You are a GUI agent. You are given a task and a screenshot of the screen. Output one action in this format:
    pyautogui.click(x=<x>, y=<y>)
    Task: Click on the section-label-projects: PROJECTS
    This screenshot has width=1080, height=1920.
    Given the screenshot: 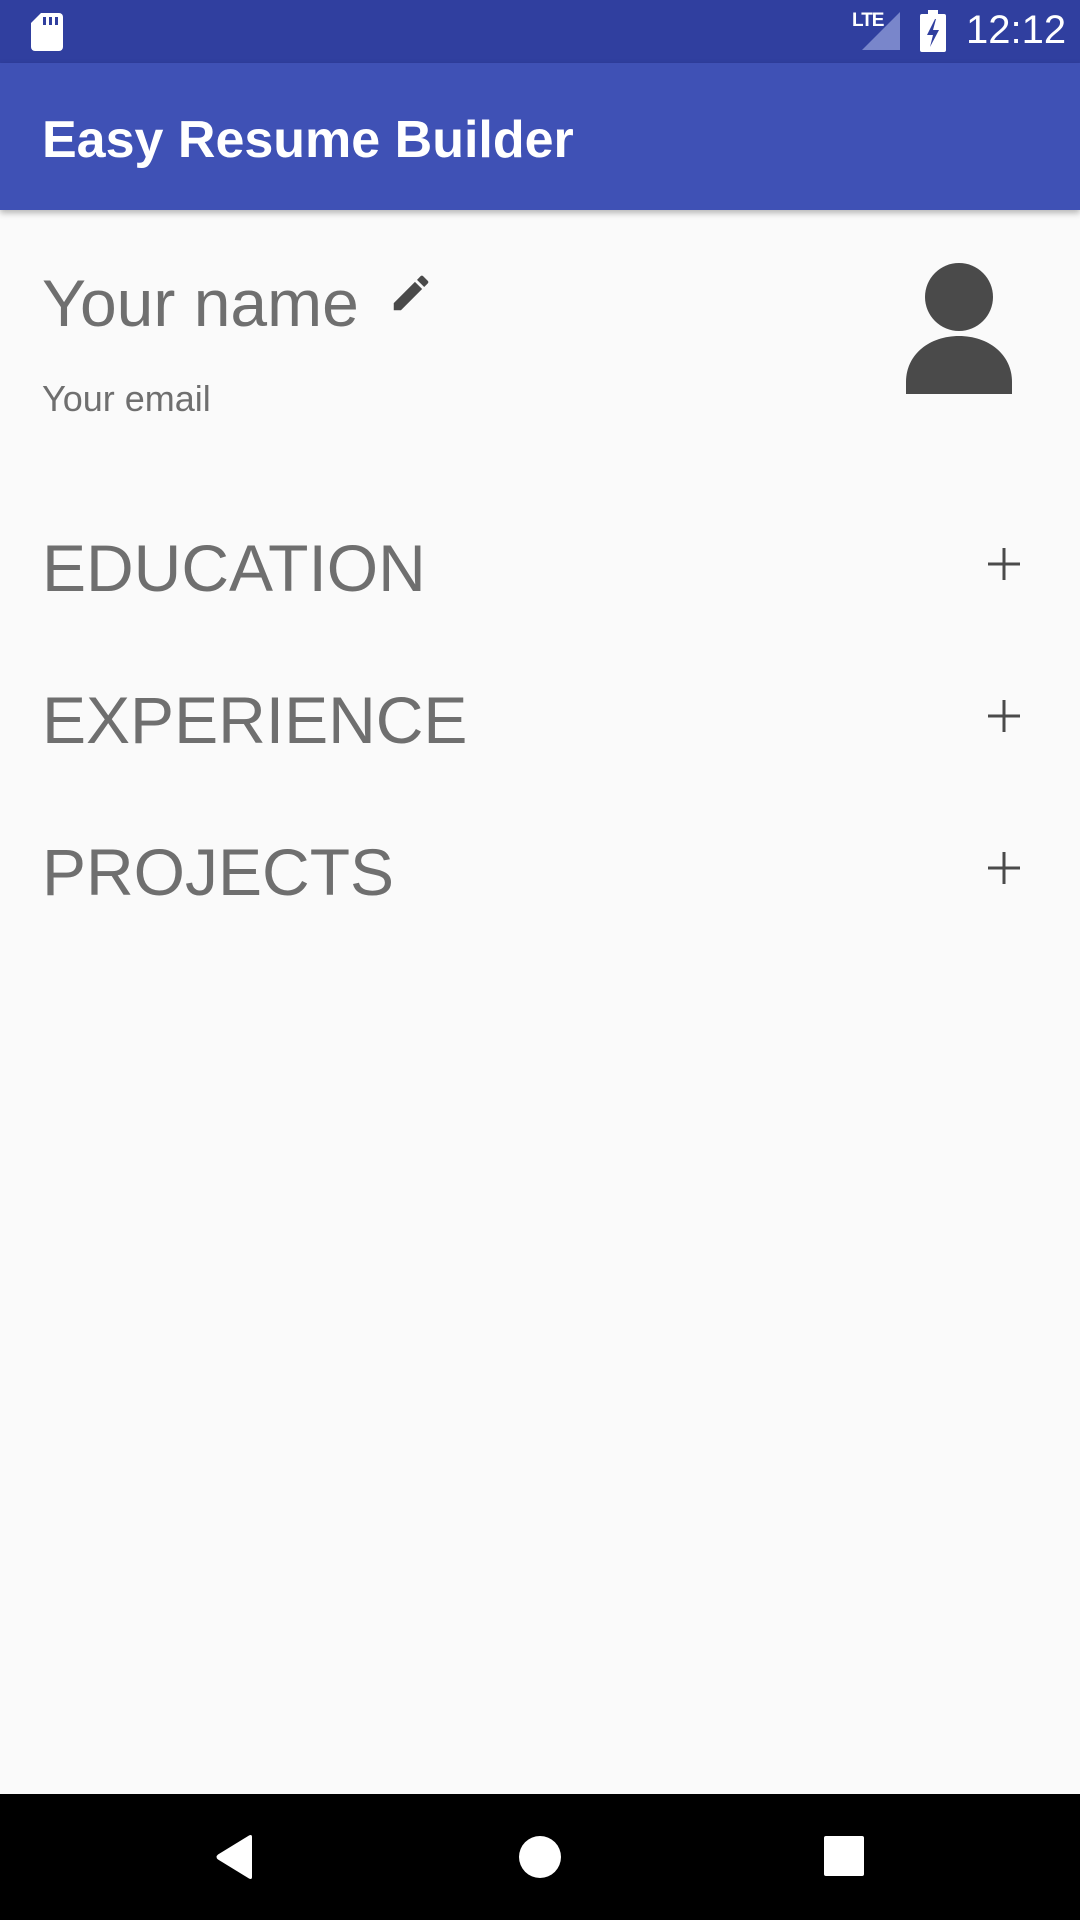 What is the action you would take?
    pyautogui.click(x=218, y=872)
    